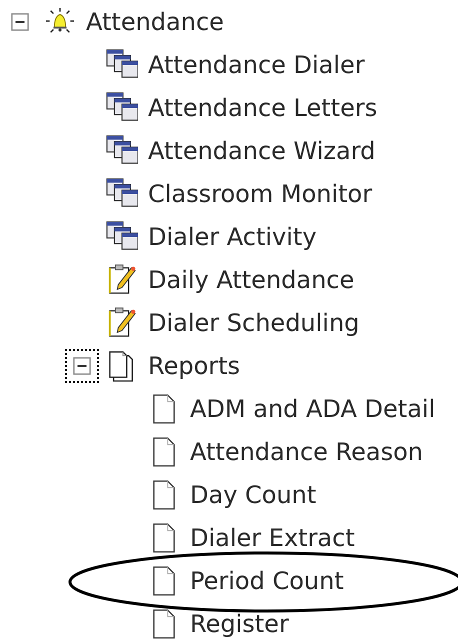 The image size is (458, 643). Describe the element at coordinates (263, 108) in the screenshot. I see `tree-item: Attendance Letters` at that location.